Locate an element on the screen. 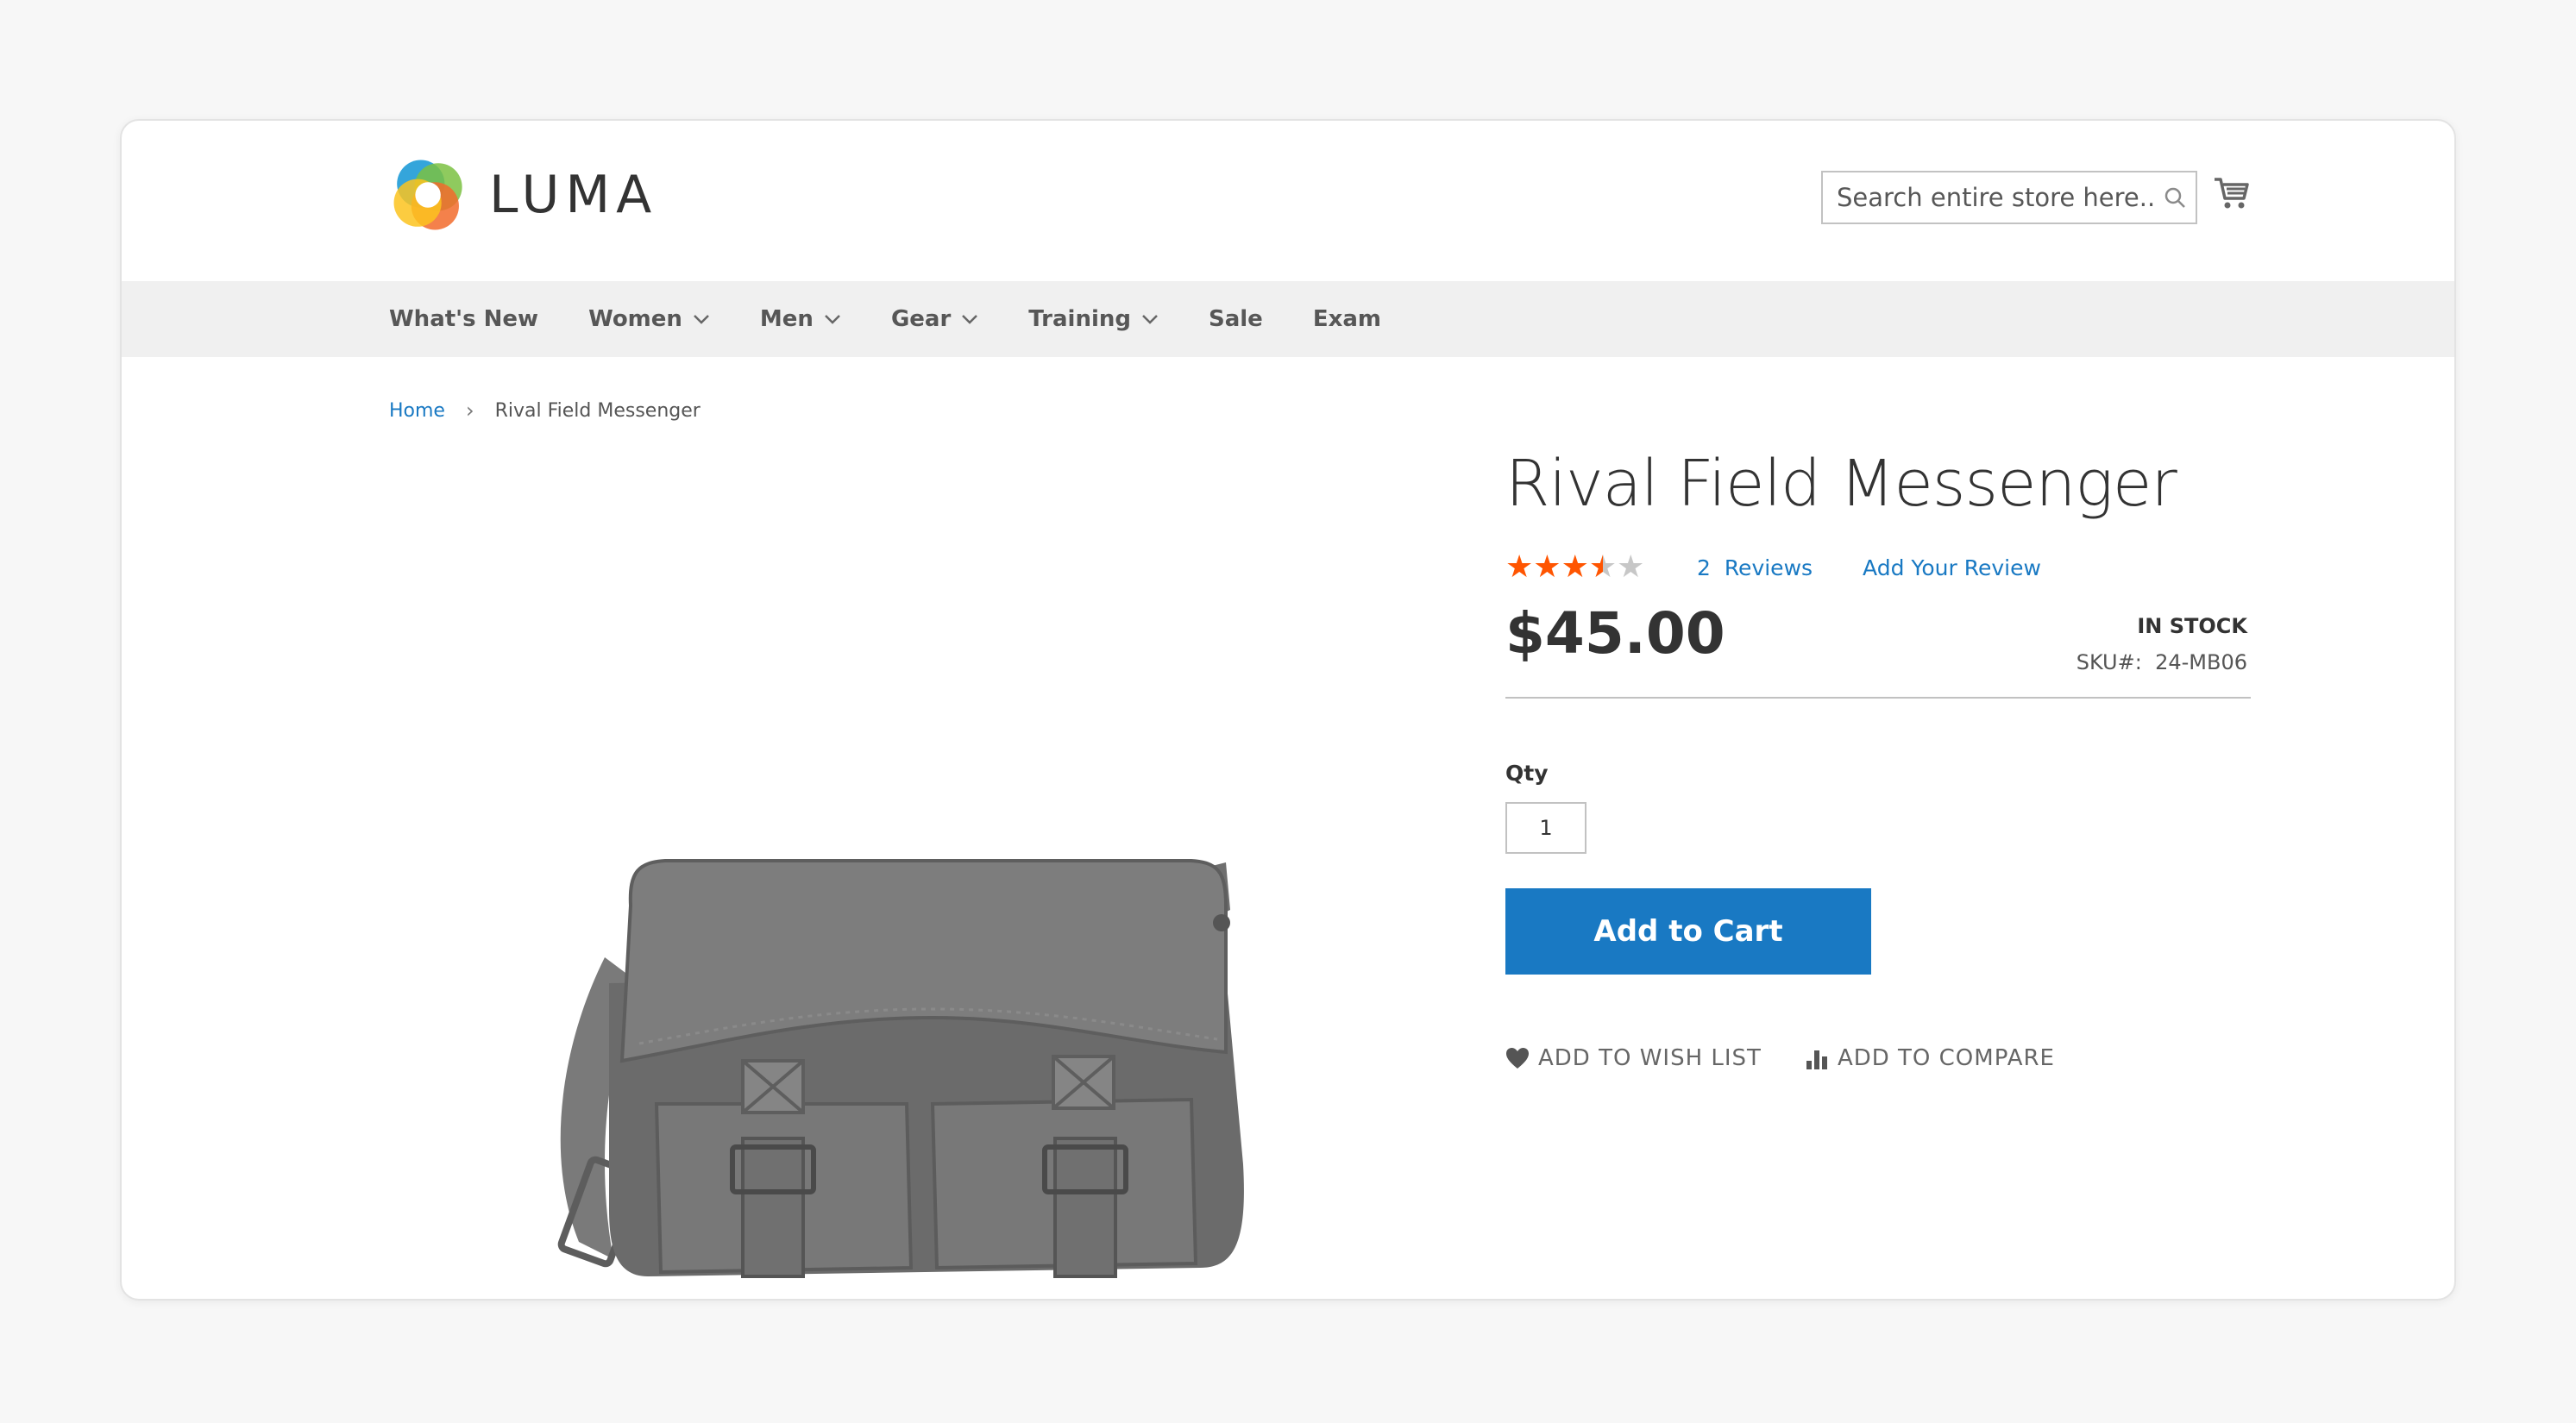 The width and height of the screenshot is (2576, 1423). breadcrumb-home-link: Home is located at coordinates (417, 411).